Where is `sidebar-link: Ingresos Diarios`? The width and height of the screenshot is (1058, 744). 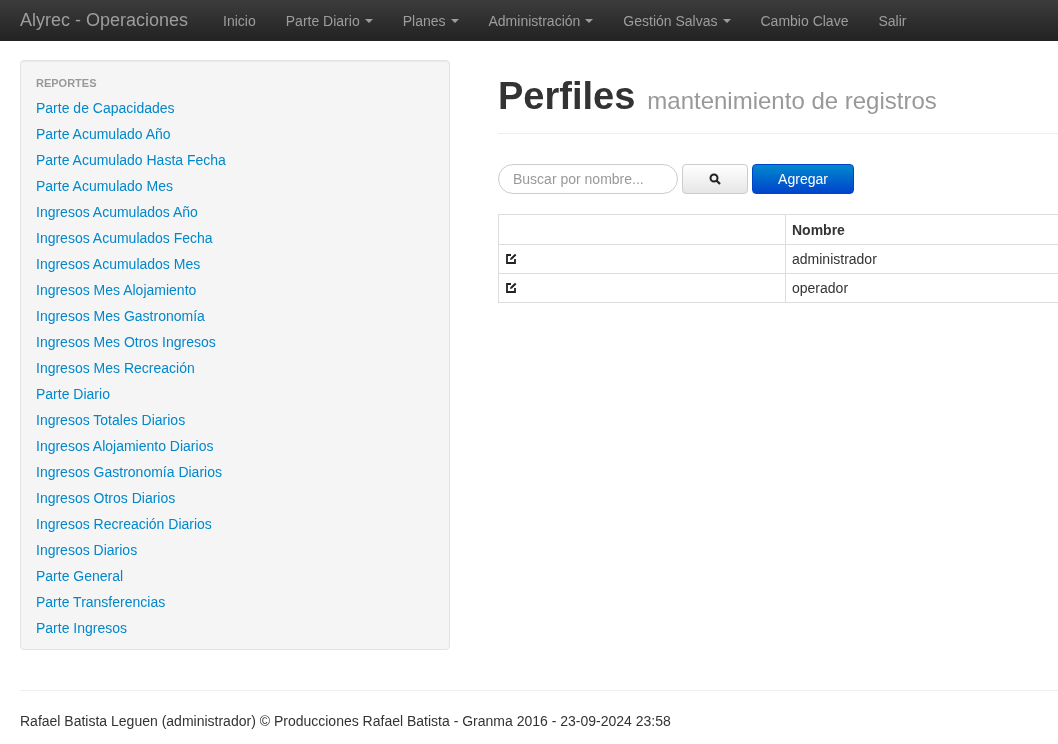
sidebar-link: Ingresos Diarios is located at coordinates (87, 550).